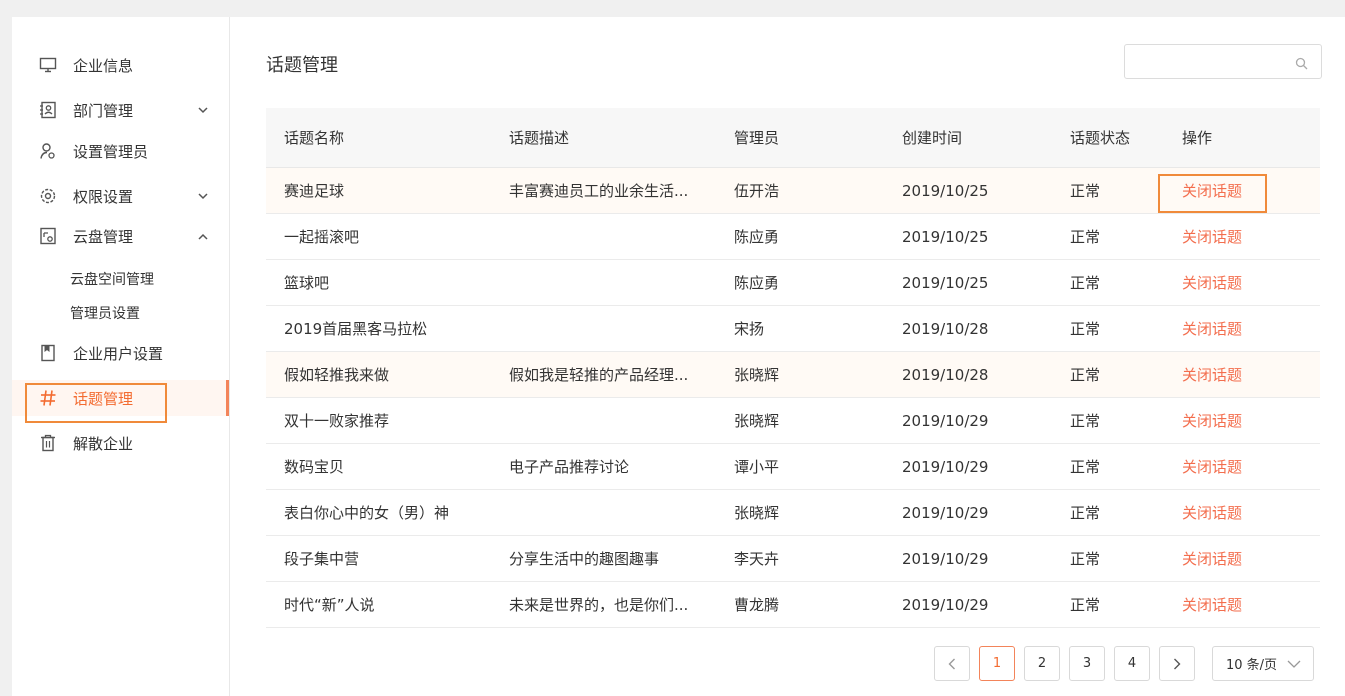  What do you see at coordinates (793, 513) in the screenshot?
I see `table-row: 表白你心中的女（男）神 张晓辉 2019/10/29 正常 关闭话题` at bounding box center [793, 513].